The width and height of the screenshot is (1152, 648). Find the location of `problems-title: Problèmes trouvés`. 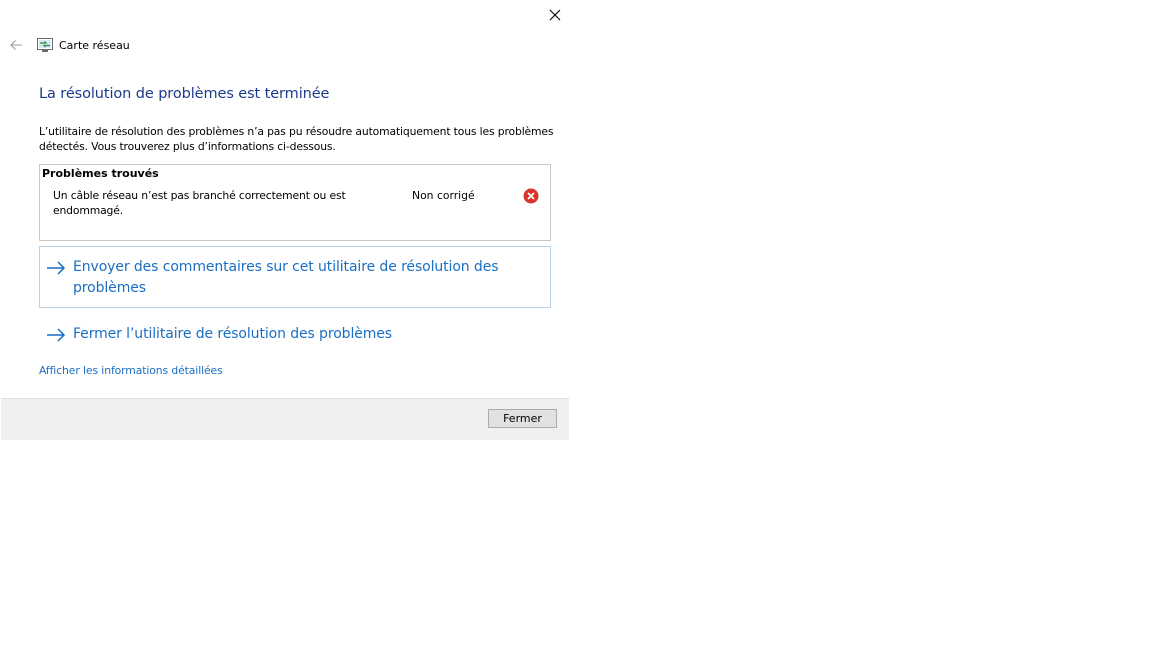

problems-title: Problèmes trouvés is located at coordinates (100, 173).